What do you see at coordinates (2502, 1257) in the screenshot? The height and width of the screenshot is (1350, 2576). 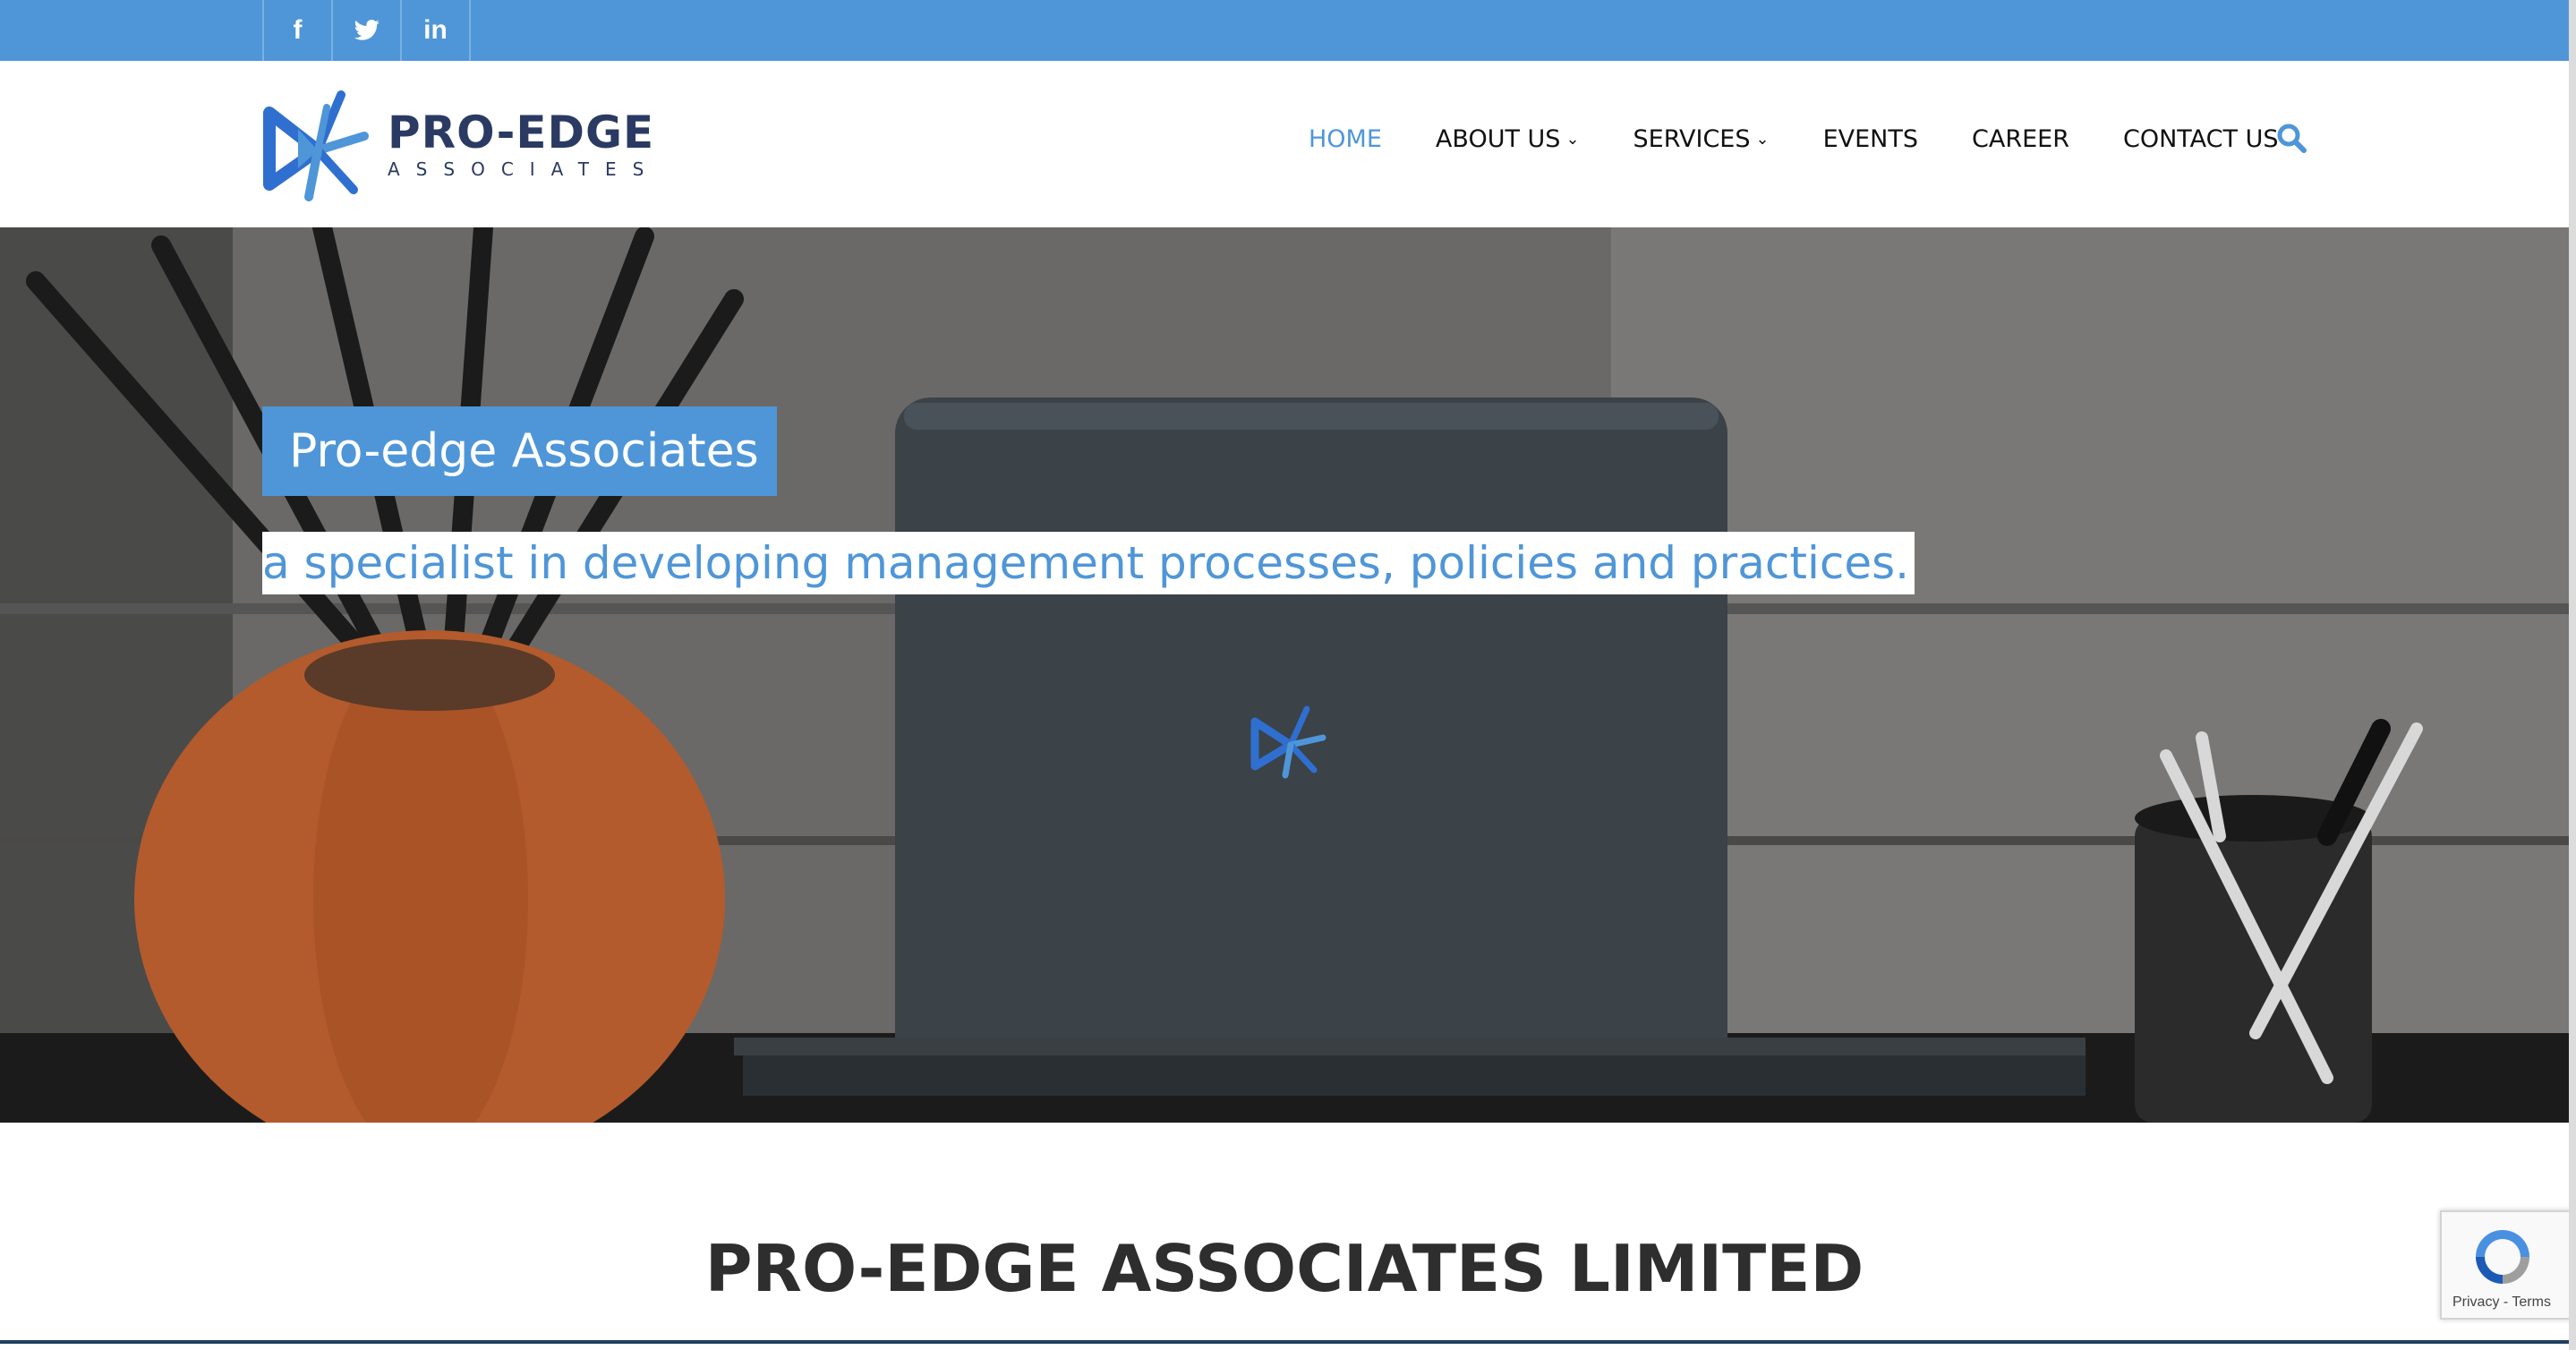 I see `recaptcha-icon` at bounding box center [2502, 1257].